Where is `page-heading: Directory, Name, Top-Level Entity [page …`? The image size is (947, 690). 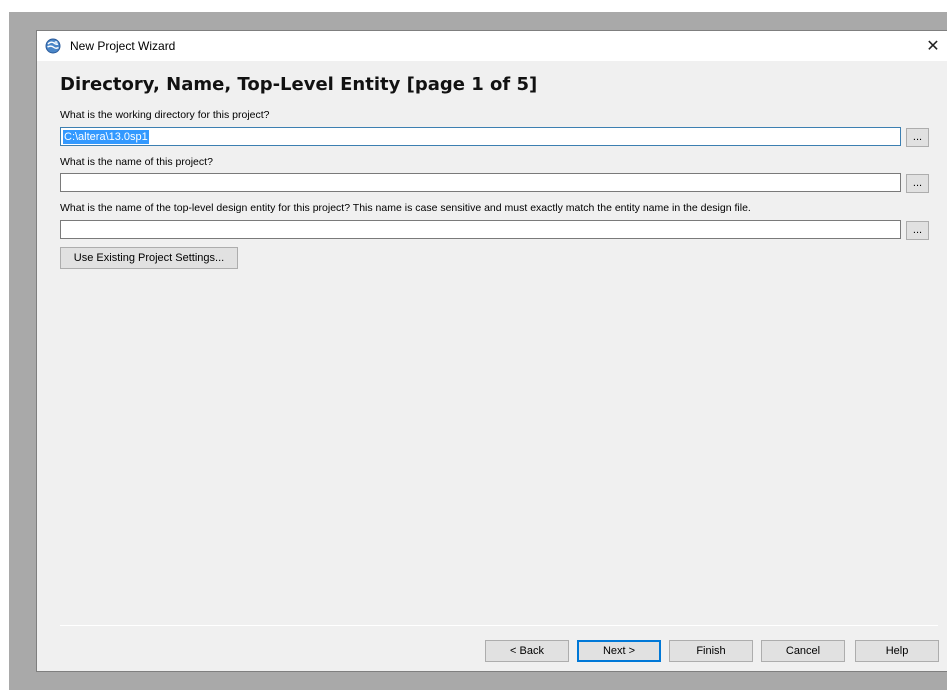
page-heading: Directory, Name, Top-Level Entity [page … is located at coordinates (299, 84).